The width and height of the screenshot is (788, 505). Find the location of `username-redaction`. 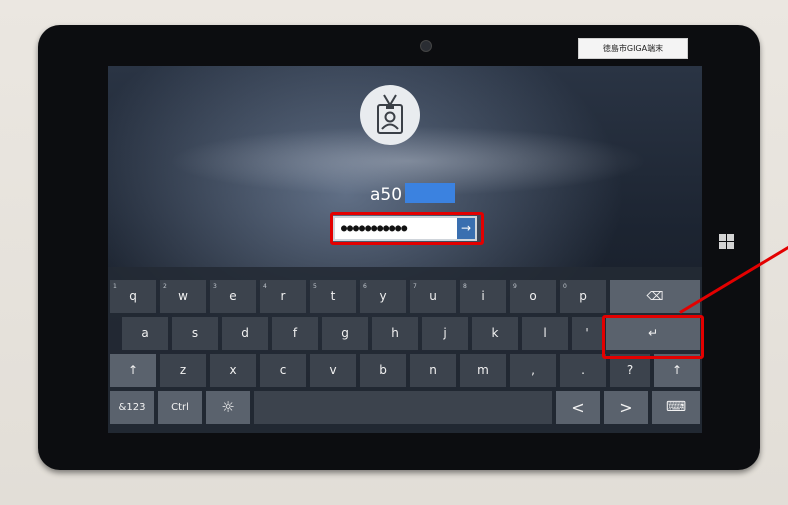

username-redaction is located at coordinates (430, 193).